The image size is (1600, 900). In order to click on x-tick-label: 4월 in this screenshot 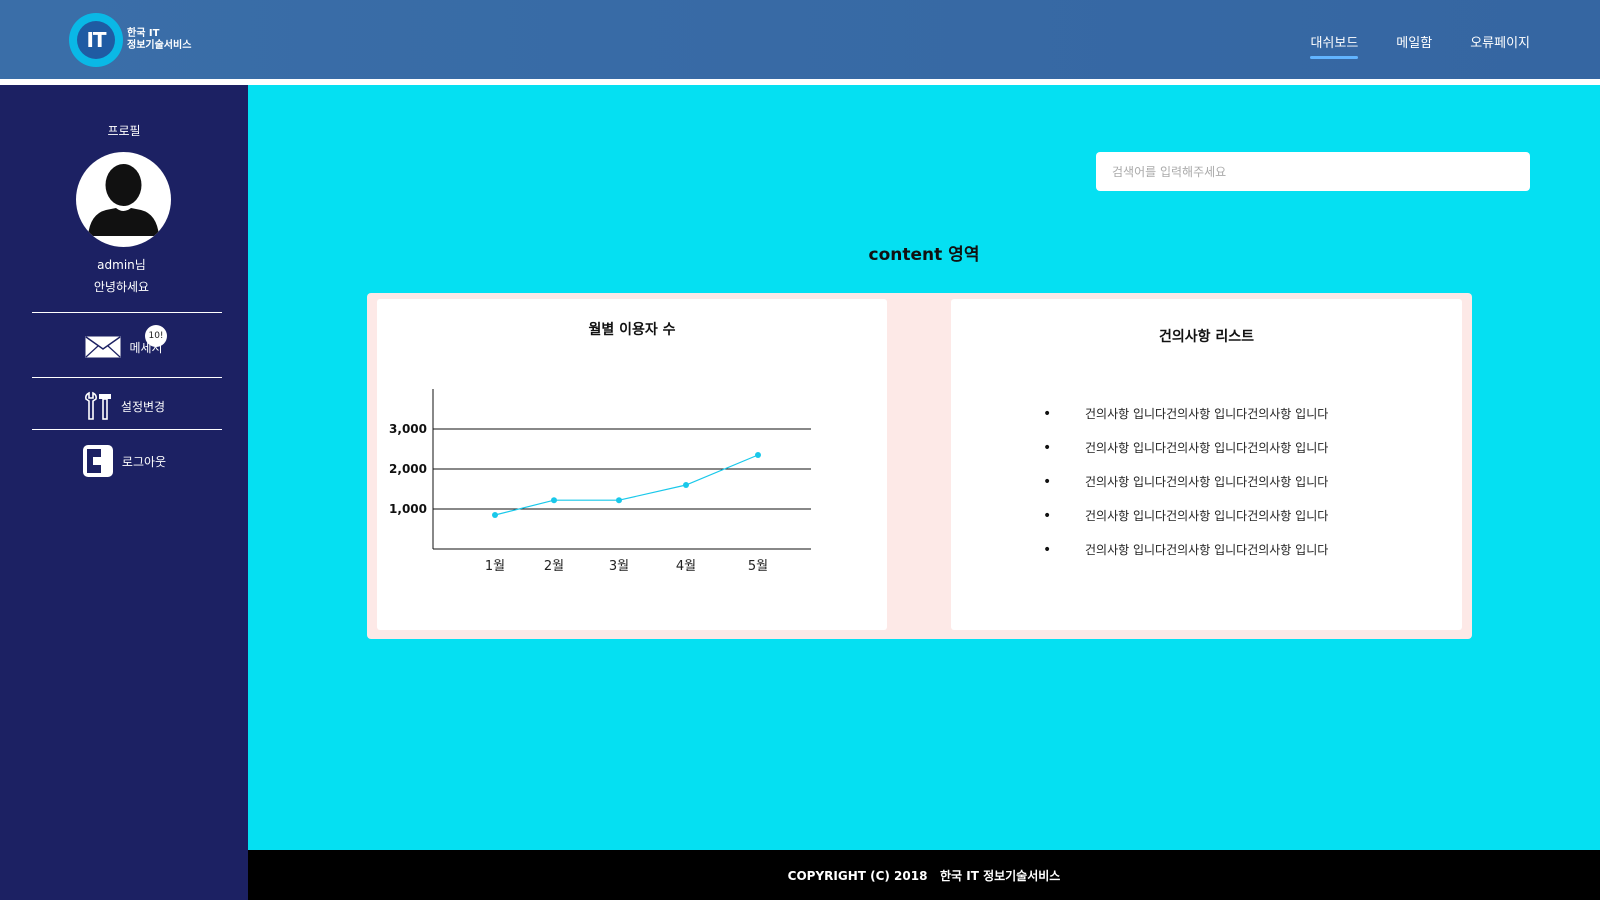, I will do `click(686, 566)`.